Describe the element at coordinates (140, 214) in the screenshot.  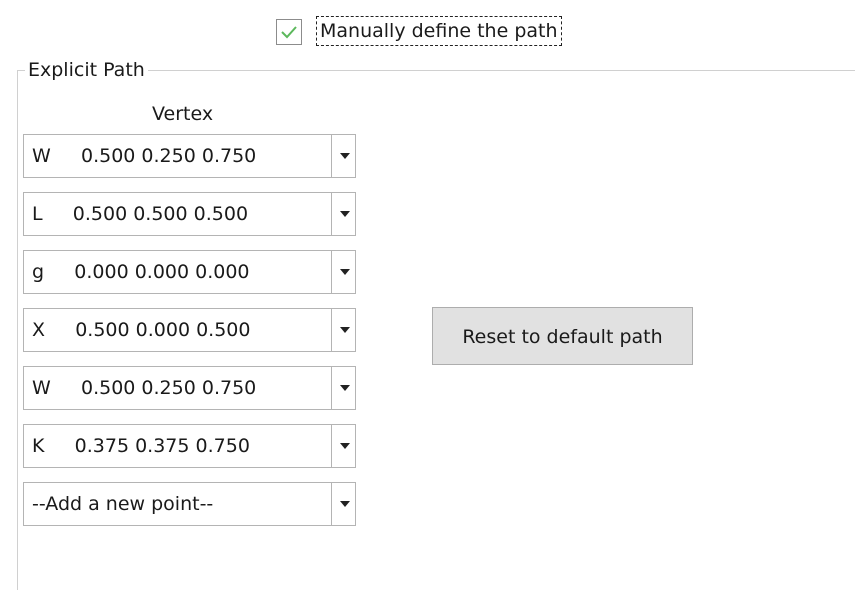
I see `vertex-row-2-value: L 0.500 0.500 0.500` at that location.